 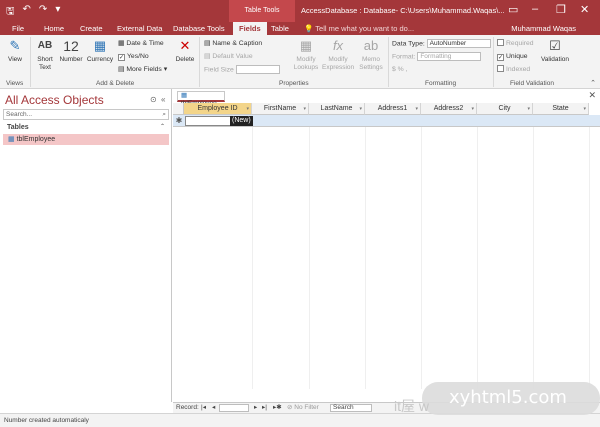 What do you see at coordinates (153, 99) in the screenshot?
I see `nav-menu-icon: ⊙` at bounding box center [153, 99].